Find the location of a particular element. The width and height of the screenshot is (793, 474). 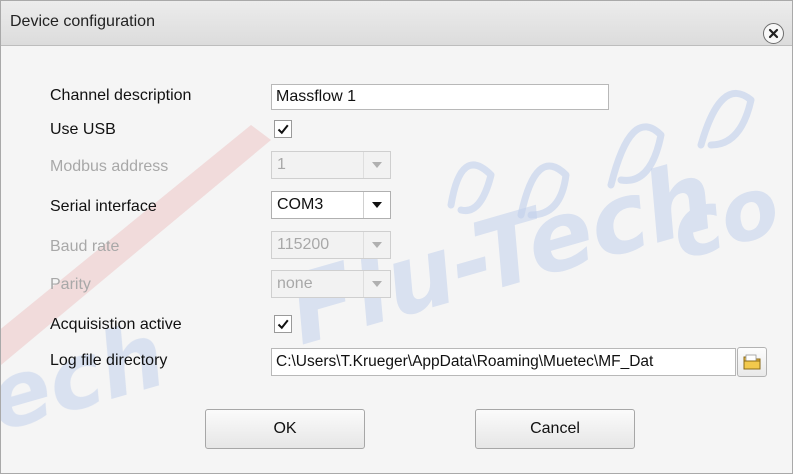

use-usb-checkbox is located at coordinates (283, 129).